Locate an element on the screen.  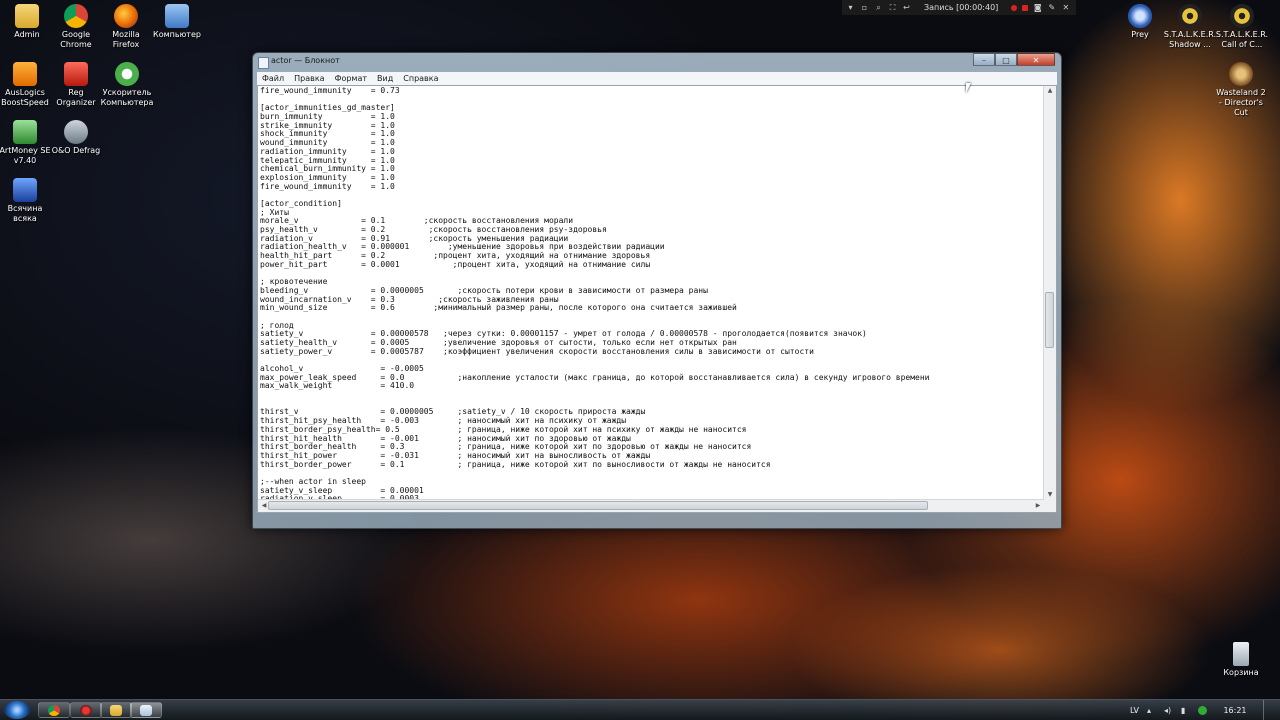
computer-icon is located at coordinates (177, 16).